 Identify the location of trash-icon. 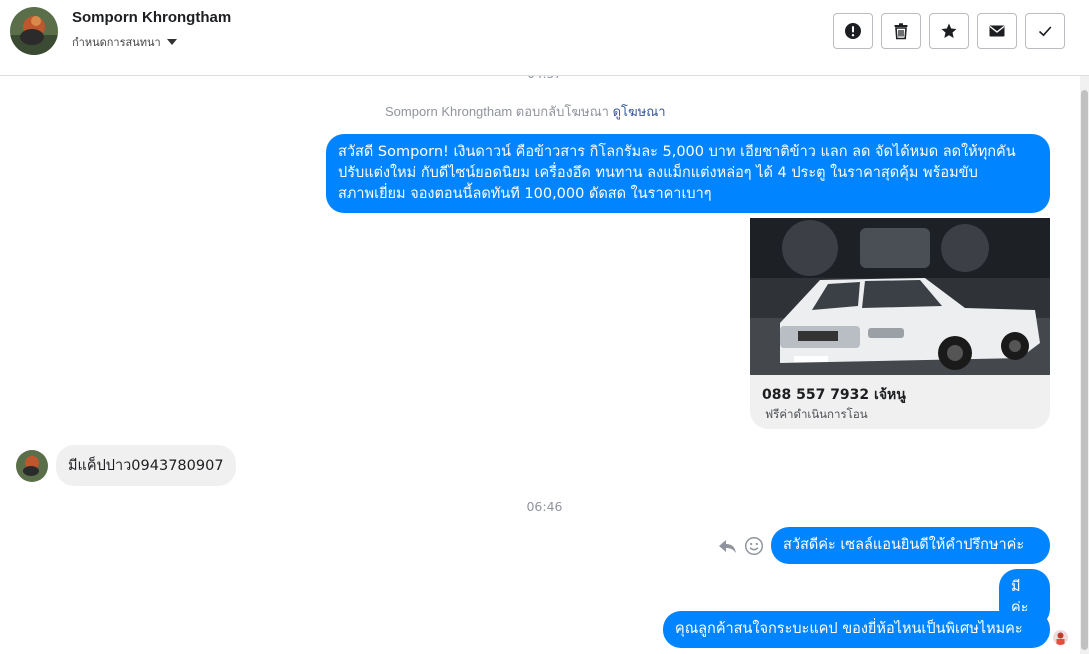
(901, 31).